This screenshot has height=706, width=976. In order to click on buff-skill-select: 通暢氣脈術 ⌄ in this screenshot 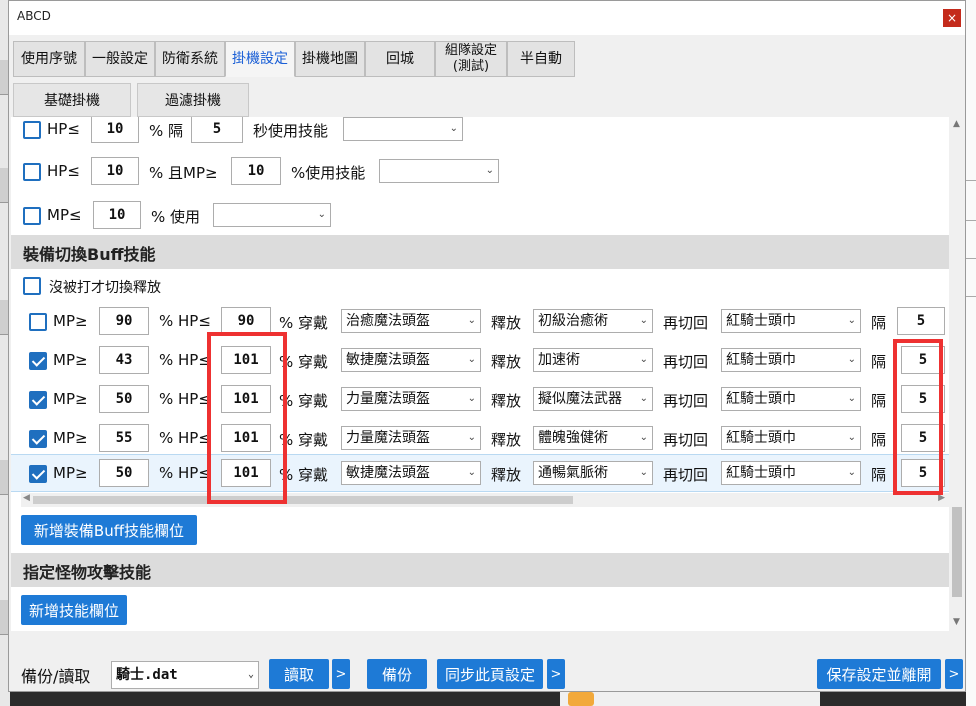, I will do `click(593, 473)`.